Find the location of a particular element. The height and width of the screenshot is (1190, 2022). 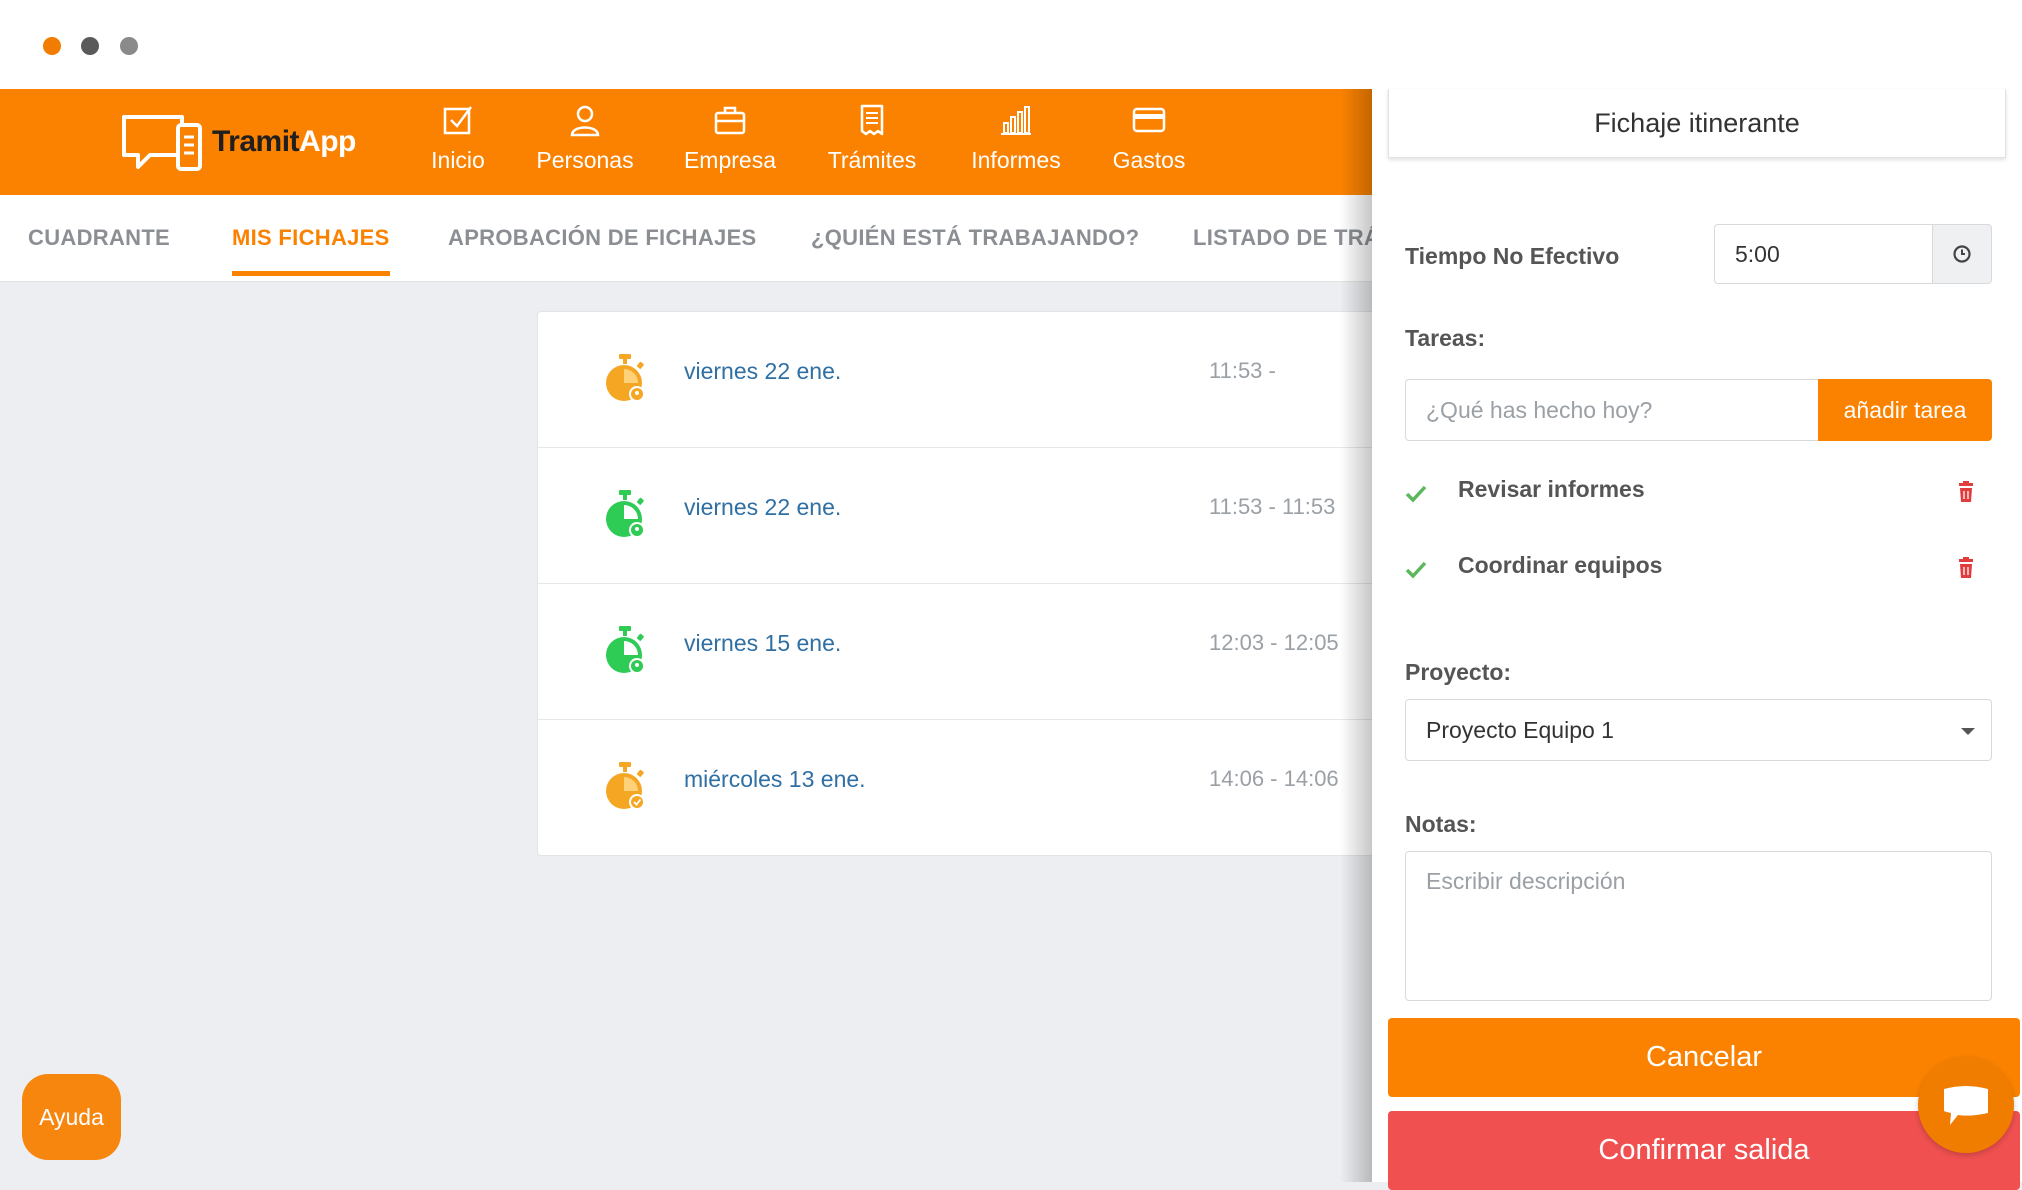

notas-textarea is located at coordinates (1698, 926).